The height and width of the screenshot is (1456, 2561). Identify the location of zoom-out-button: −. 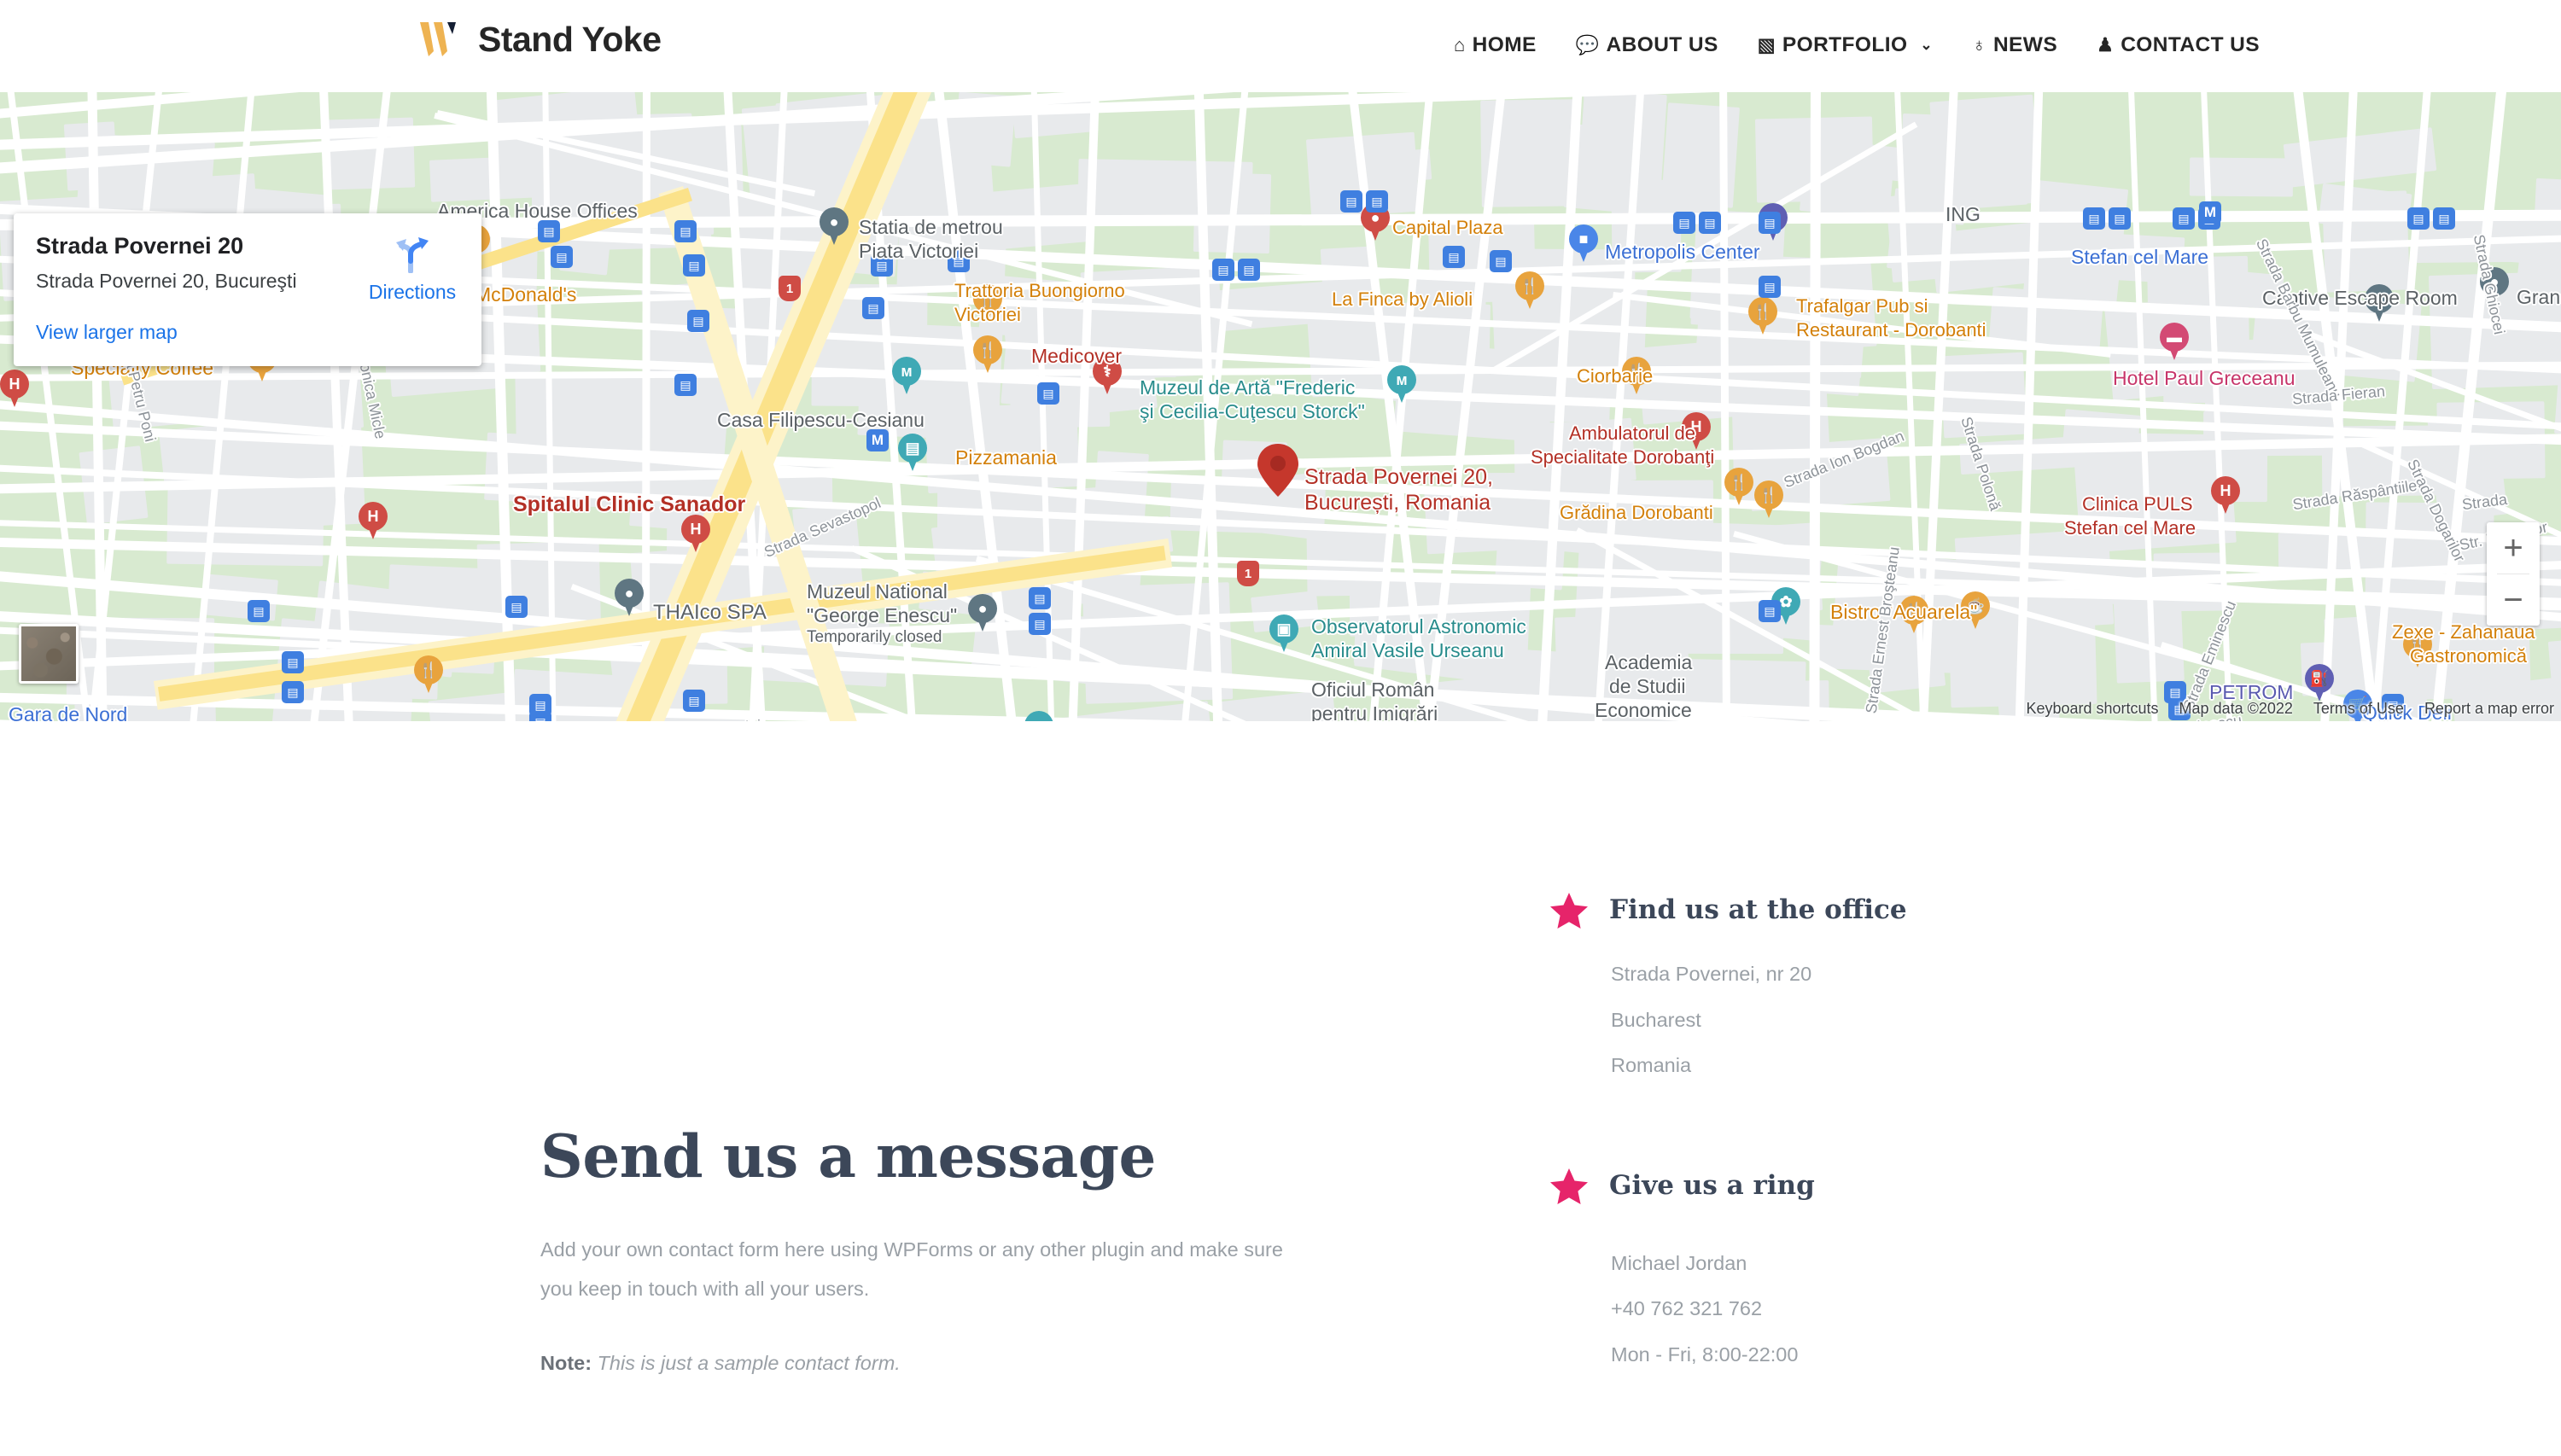
(2513, 600).